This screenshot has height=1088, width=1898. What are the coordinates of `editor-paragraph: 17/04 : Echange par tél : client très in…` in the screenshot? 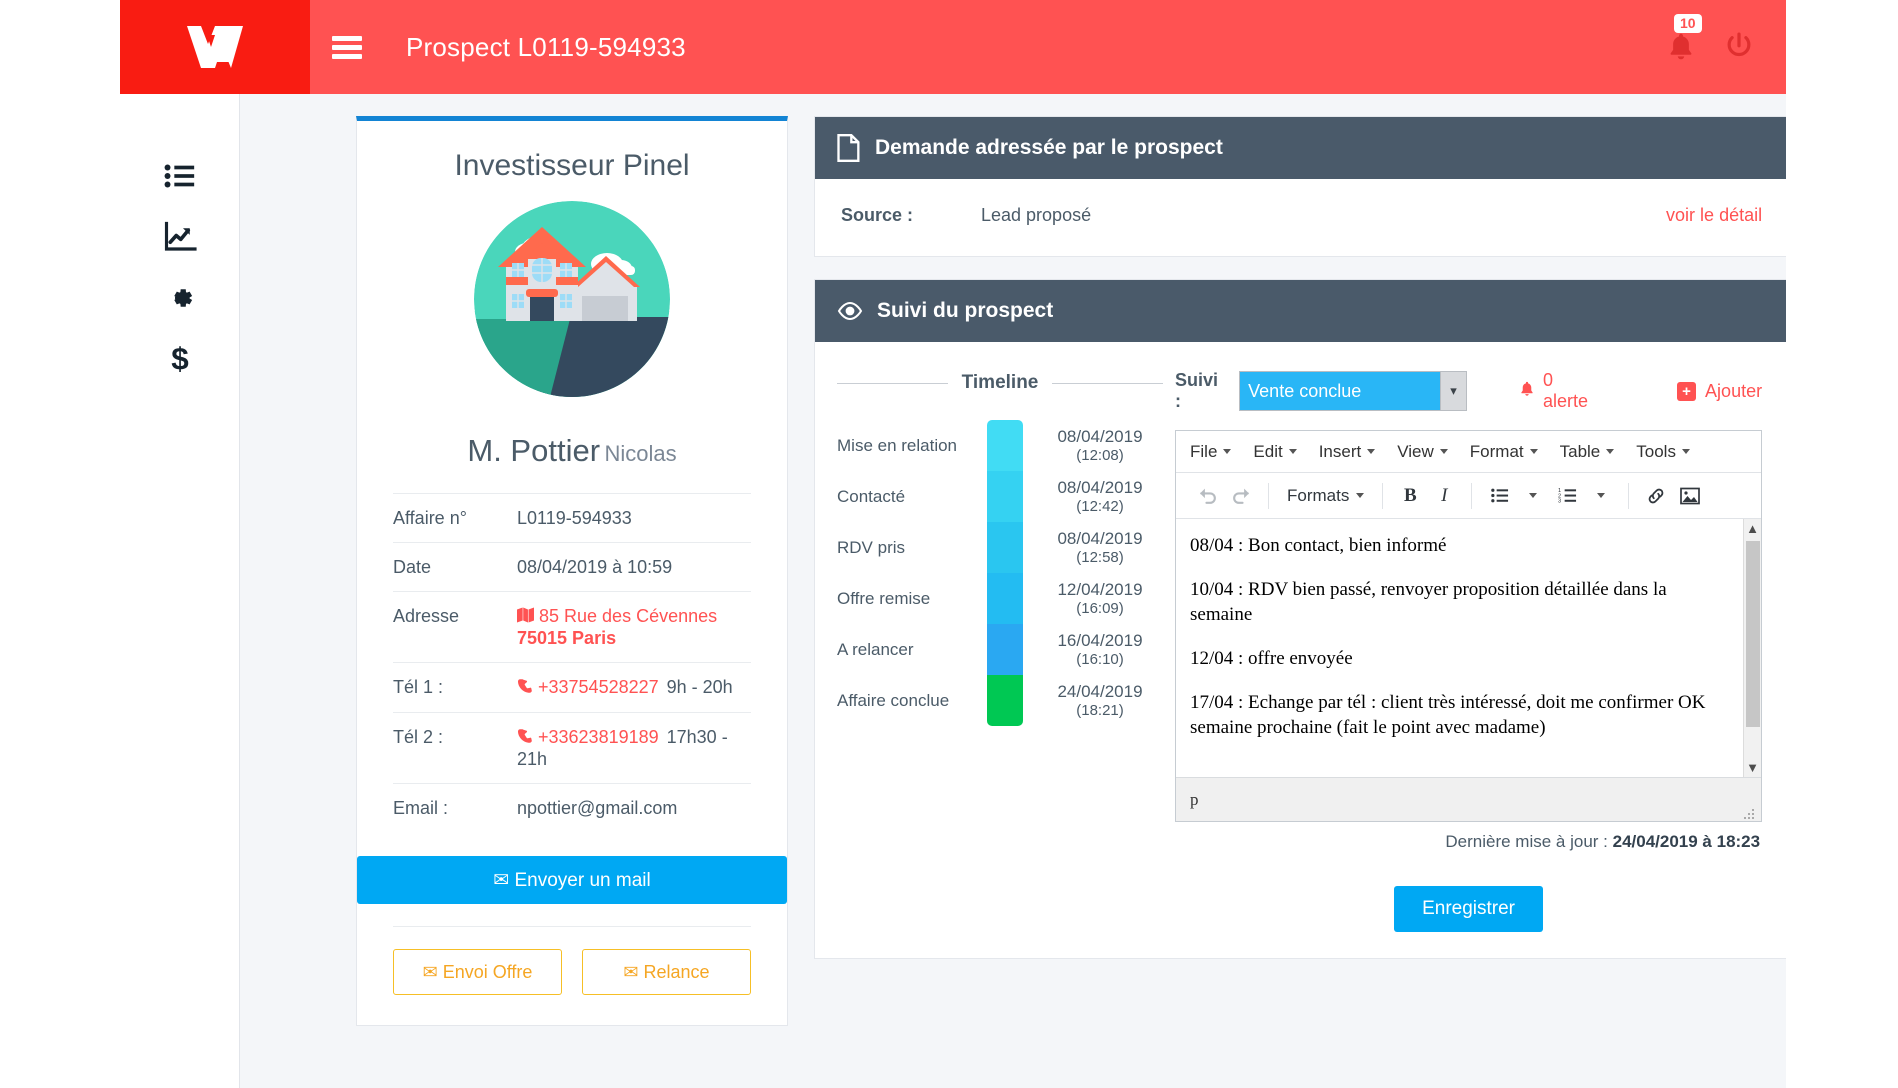 It's located at (1448, 715).